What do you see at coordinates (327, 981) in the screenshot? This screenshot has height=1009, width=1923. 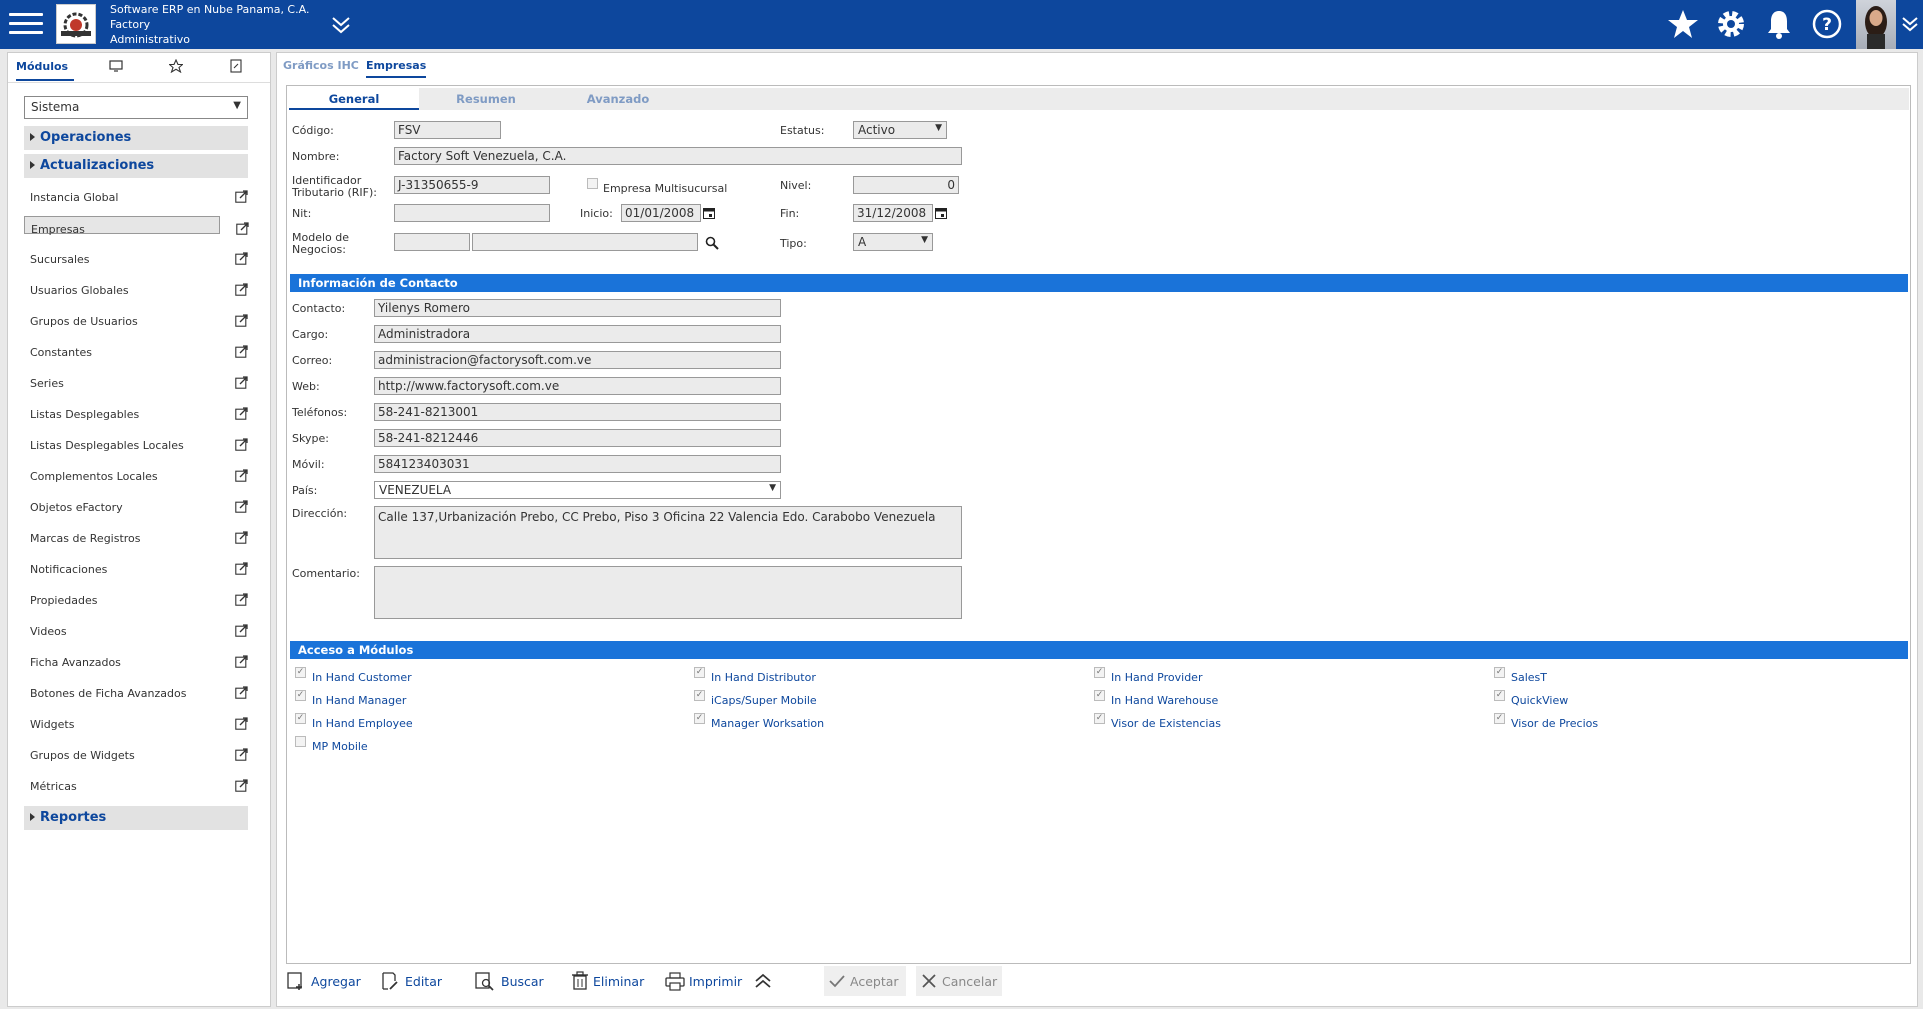 I see `agregar-button: Agregar` at bounding box center [327, 981].